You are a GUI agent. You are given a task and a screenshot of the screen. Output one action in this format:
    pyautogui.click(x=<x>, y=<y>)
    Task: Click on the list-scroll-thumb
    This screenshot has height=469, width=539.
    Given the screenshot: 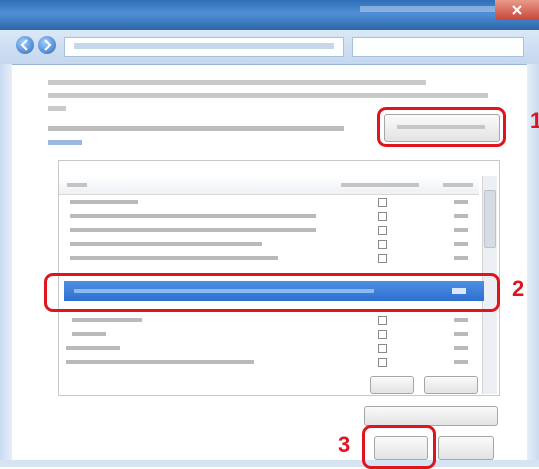 What is the action you would take?
    pyautogui.click(x=490, y=219)
    